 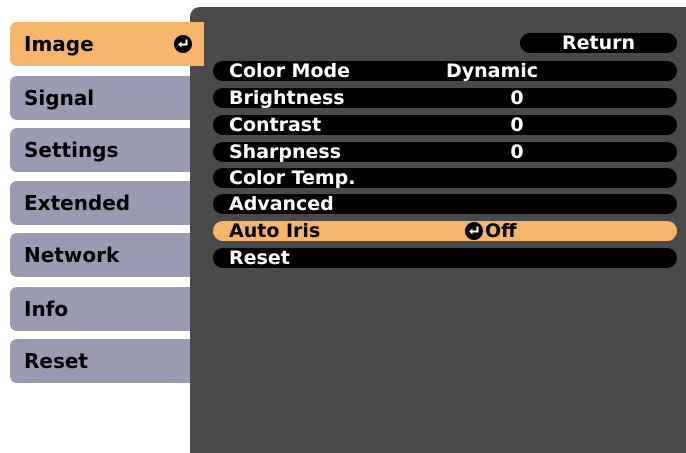 What do you see at coordinates (445, 98) in the screenshot?
I see `row-brightness: Brightness 0` at bounding box center [445, 98].